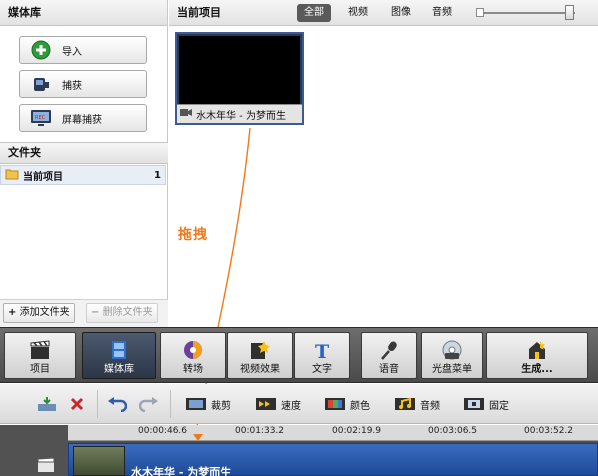  Describe the element at coordinates (186, 114) in the screenshot. I see `video-icon` at that location.